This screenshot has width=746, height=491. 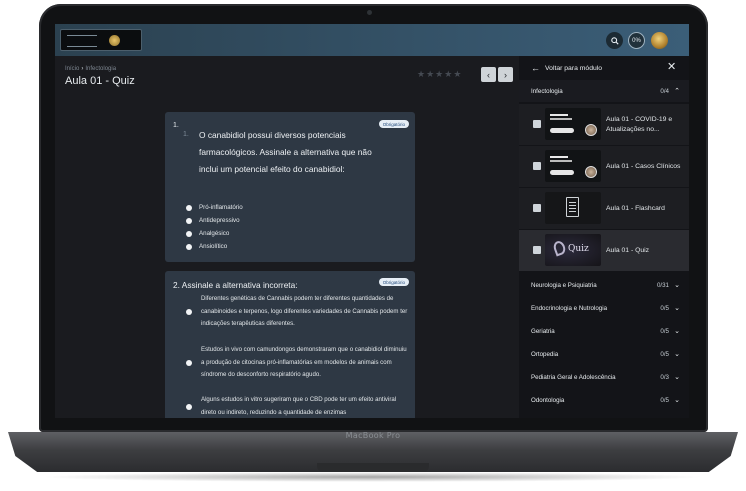 I want to click on section-name: Odontologia, so click(x=548, y=400).